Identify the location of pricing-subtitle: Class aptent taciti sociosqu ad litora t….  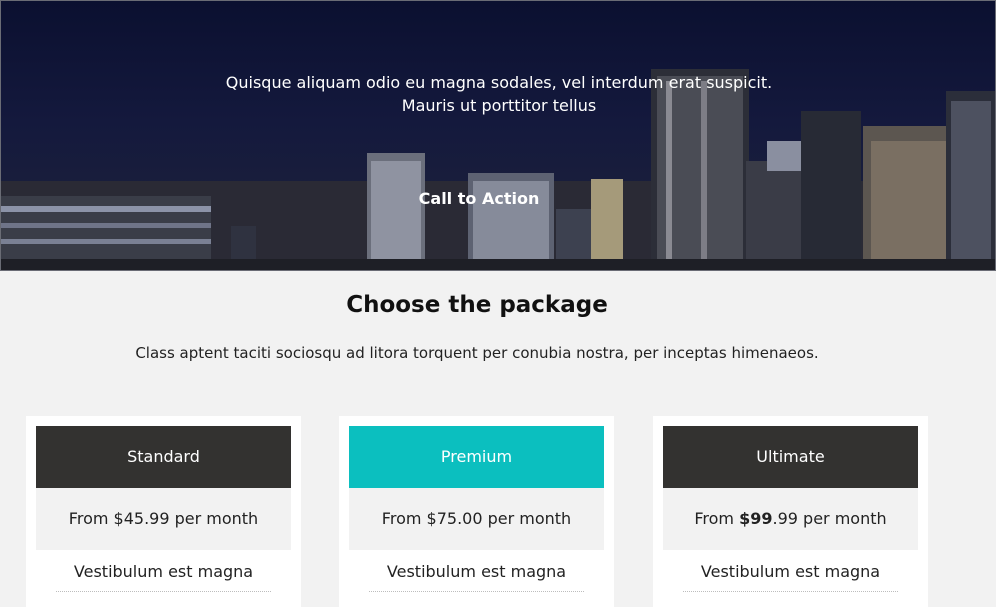
(477, 353).